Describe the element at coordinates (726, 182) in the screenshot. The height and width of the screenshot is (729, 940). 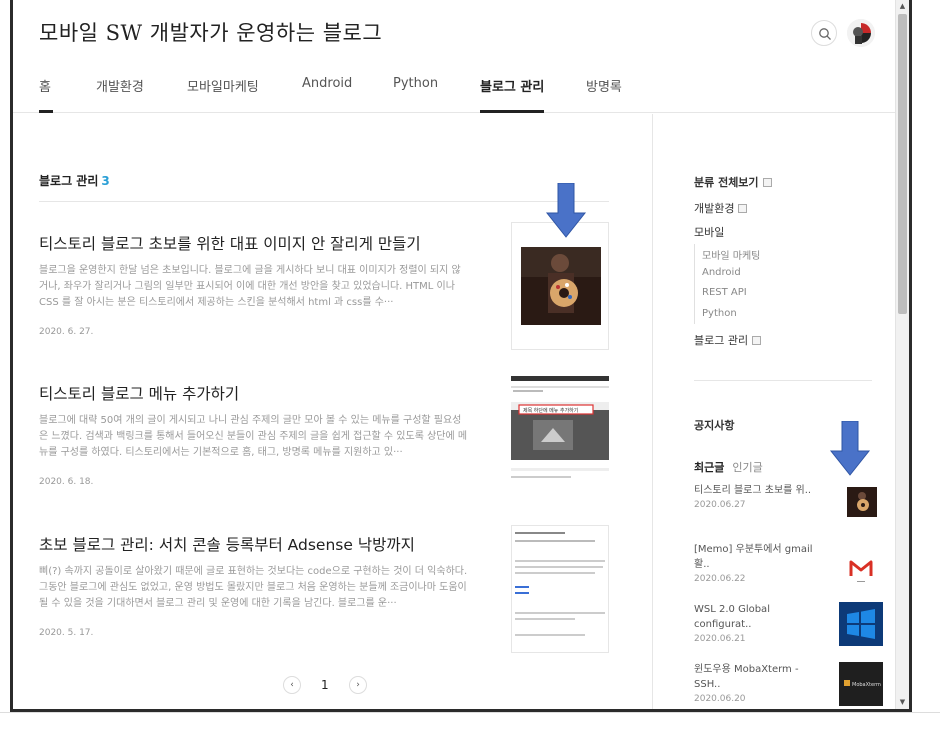
I see `category-all-label: 분류 전체보기` at that location.